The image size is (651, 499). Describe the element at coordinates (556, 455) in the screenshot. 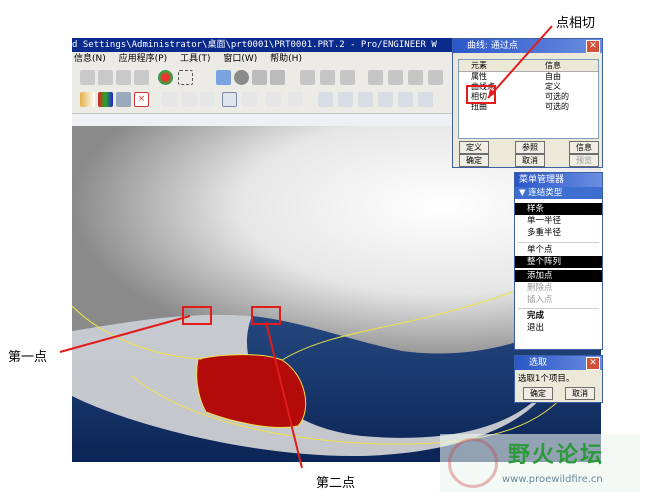

I see `watermark-name: 野火论坛` at that location.